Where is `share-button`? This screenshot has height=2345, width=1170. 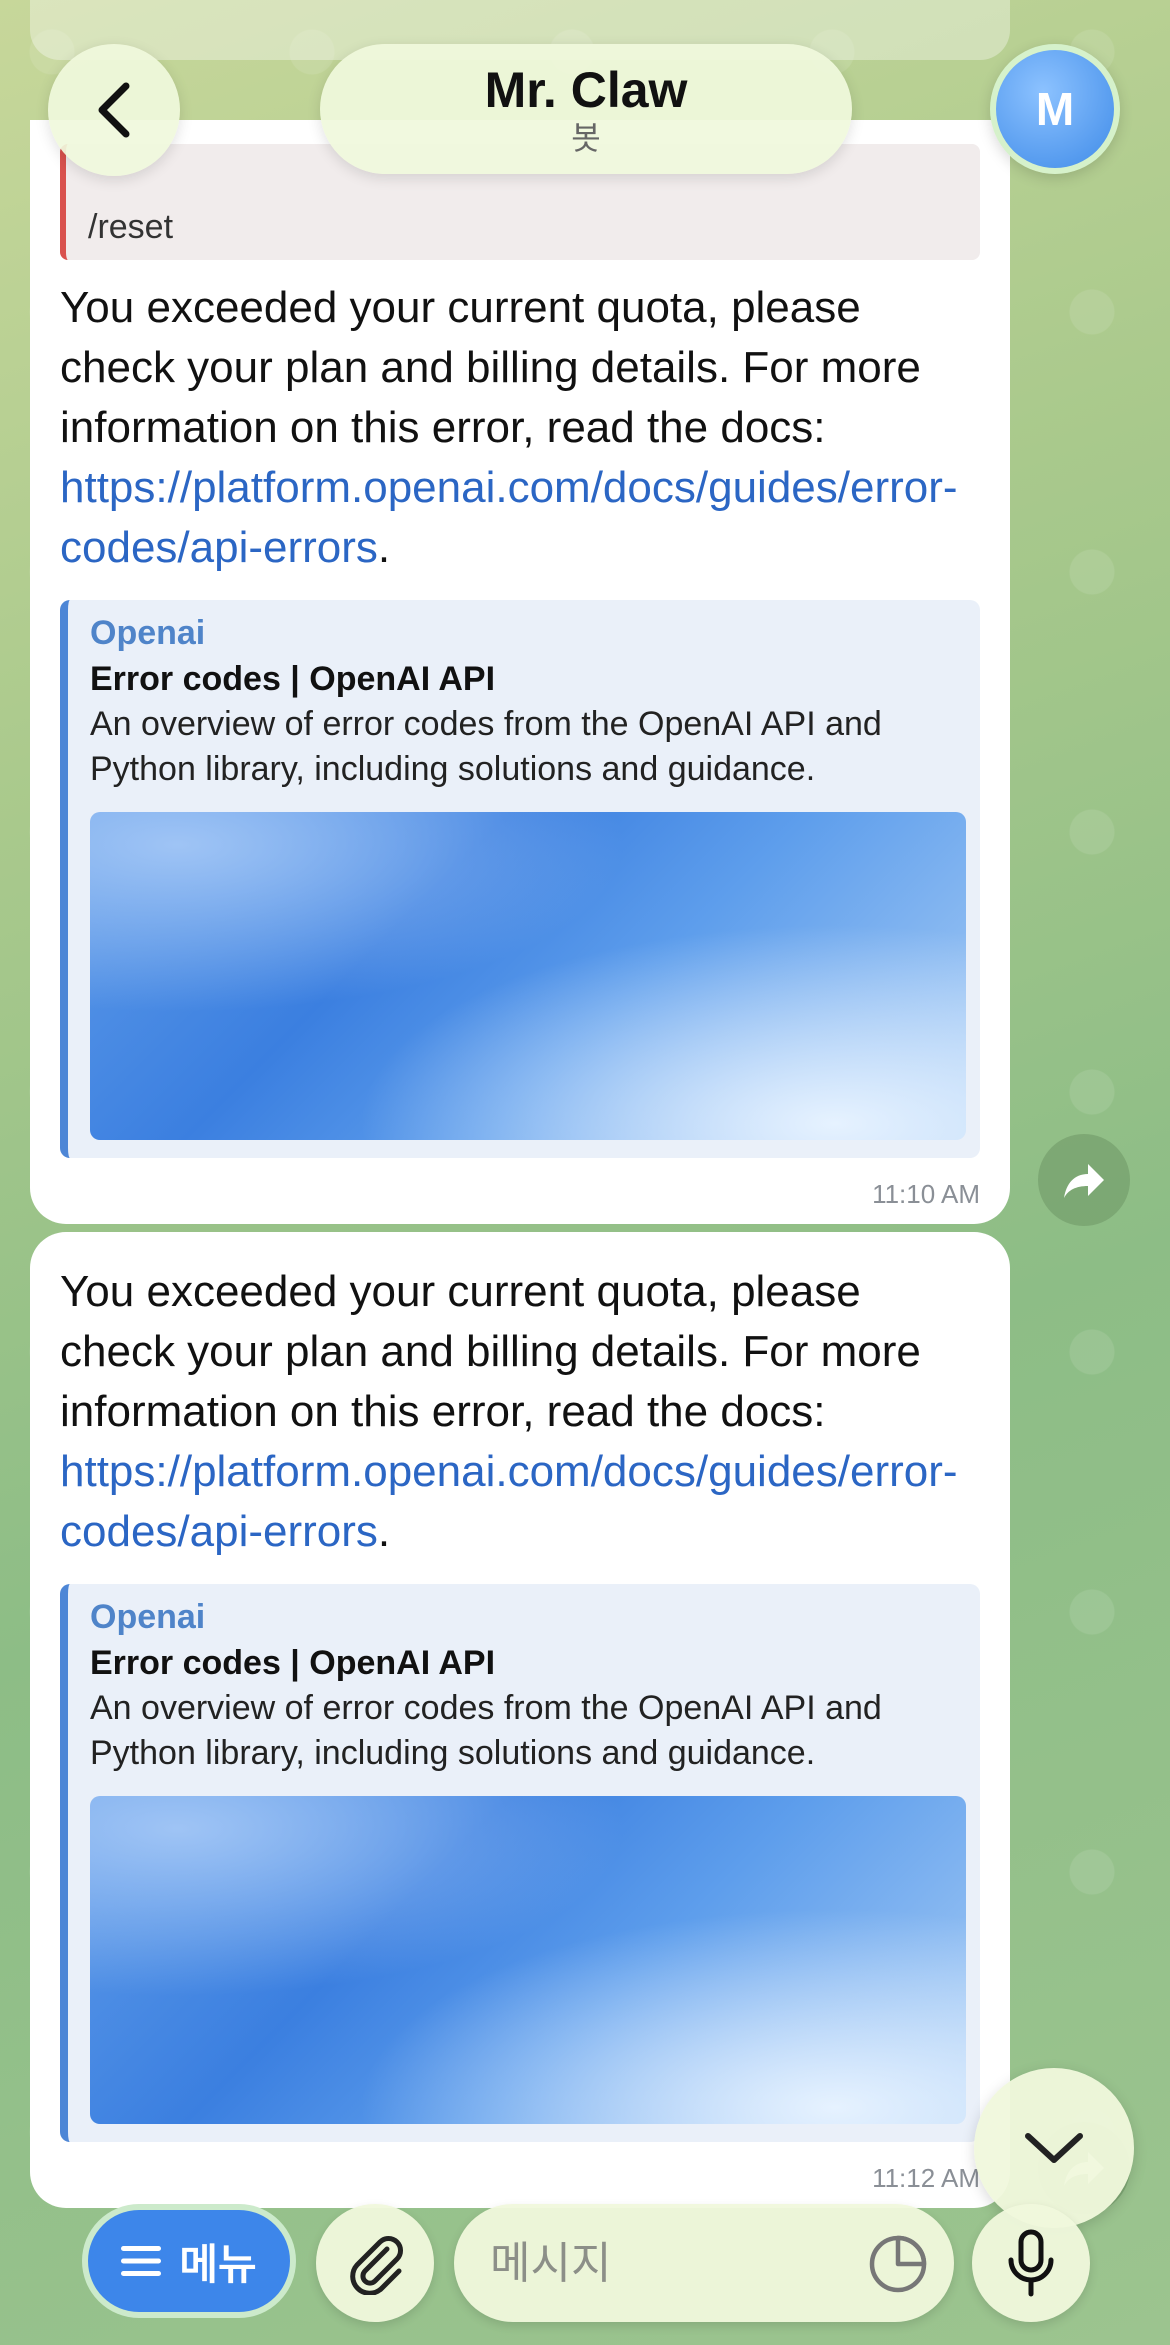
share-button is located at coordinates (1084, 1180).